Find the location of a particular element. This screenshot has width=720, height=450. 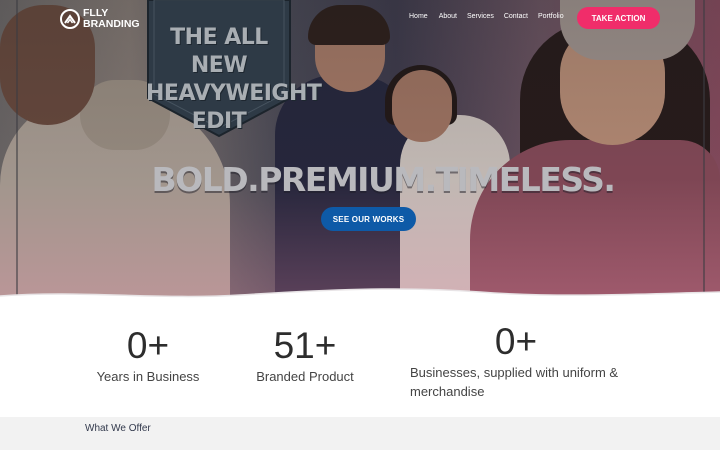

nav-about: About is located at coordinates (448, 16).